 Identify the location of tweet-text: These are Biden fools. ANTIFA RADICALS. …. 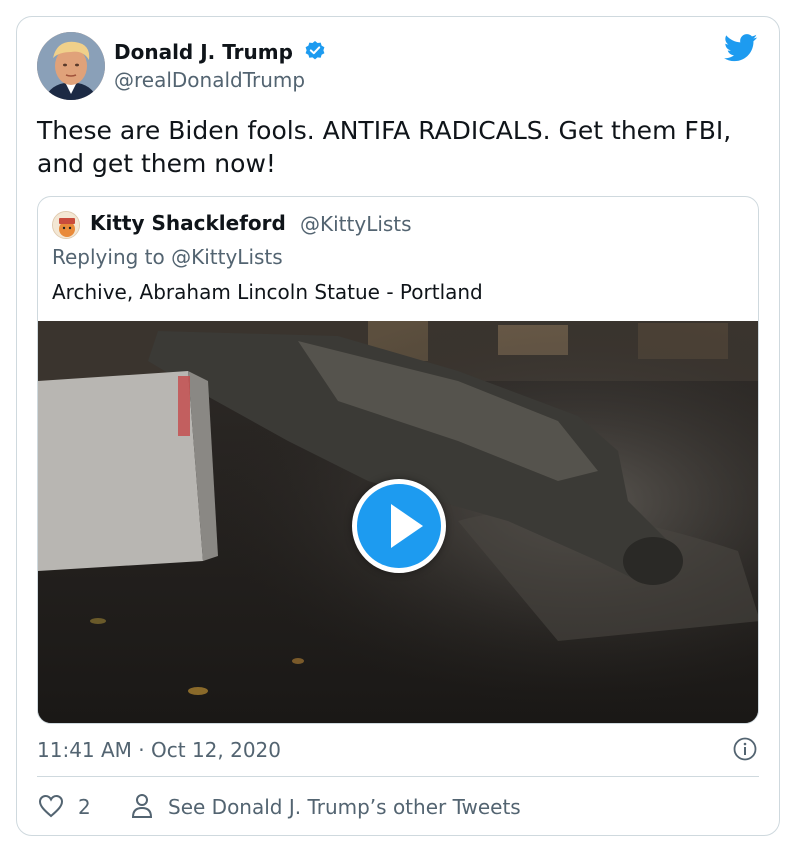
(384, 147).